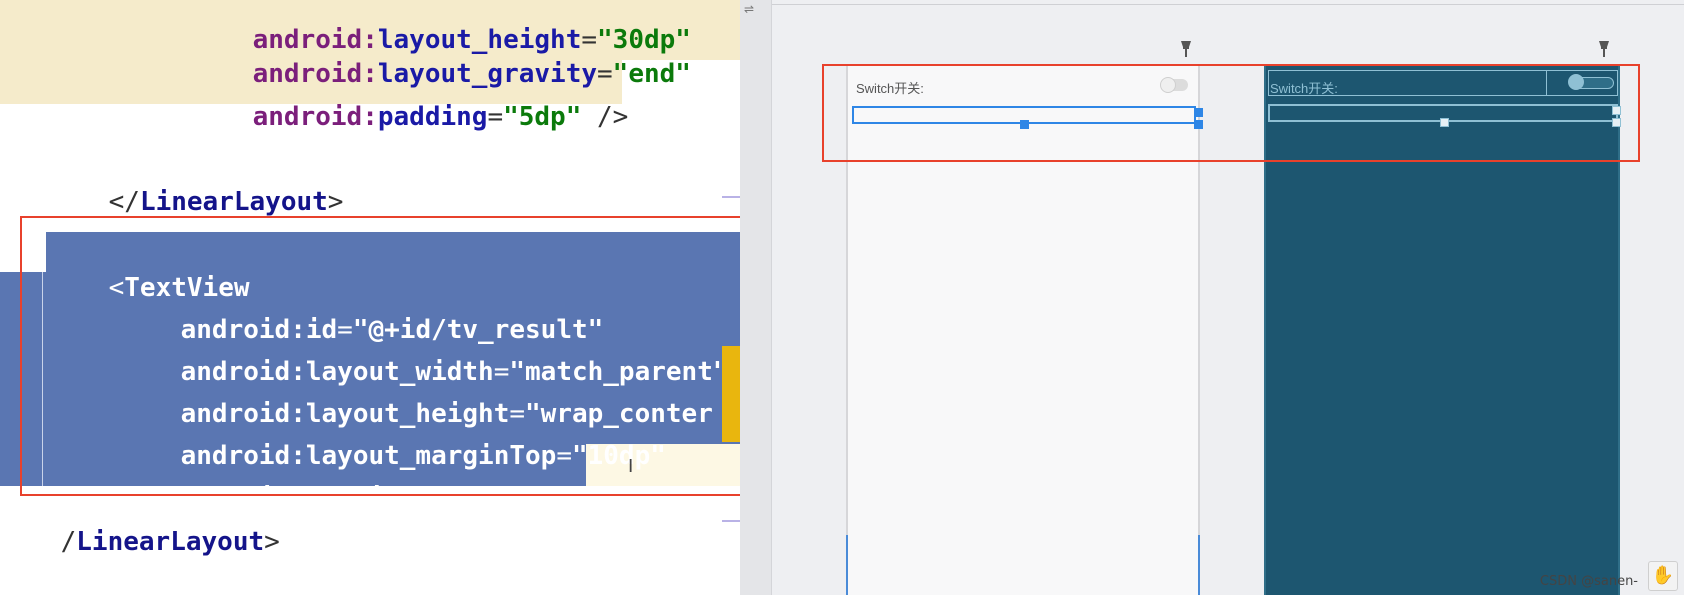  I want to click on code-line-close-linearlayout-outer: /LinearLayout>, so click(140, 541).